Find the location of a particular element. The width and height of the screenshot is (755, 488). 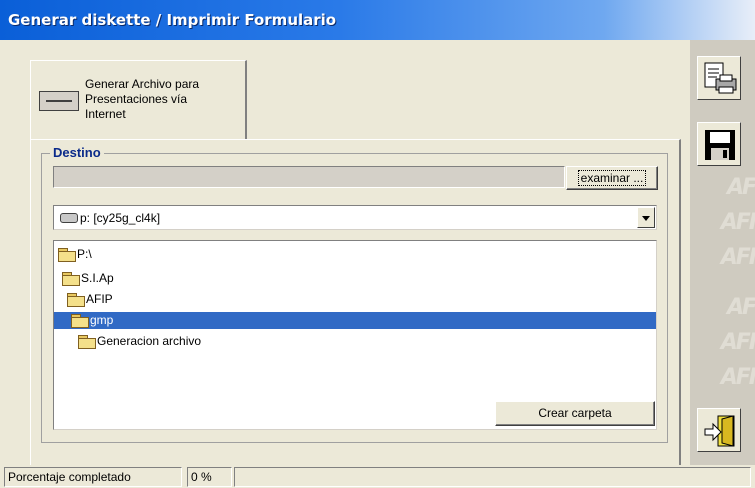

save-disk-icon is located at coordinates (720, 145).